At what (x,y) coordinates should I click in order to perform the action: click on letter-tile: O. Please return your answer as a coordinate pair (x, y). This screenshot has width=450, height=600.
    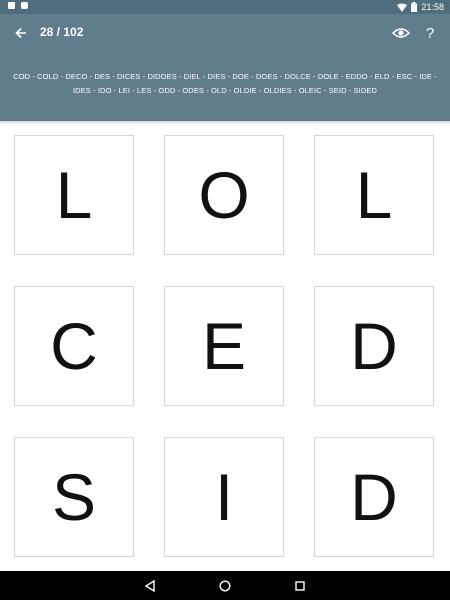
    Looking at the image, I should click on (224, 195).